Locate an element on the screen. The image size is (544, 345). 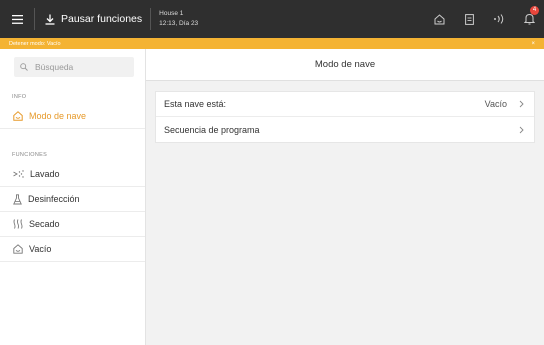
search-placeholder: Búsqueda is located at coordinates (54, 67).